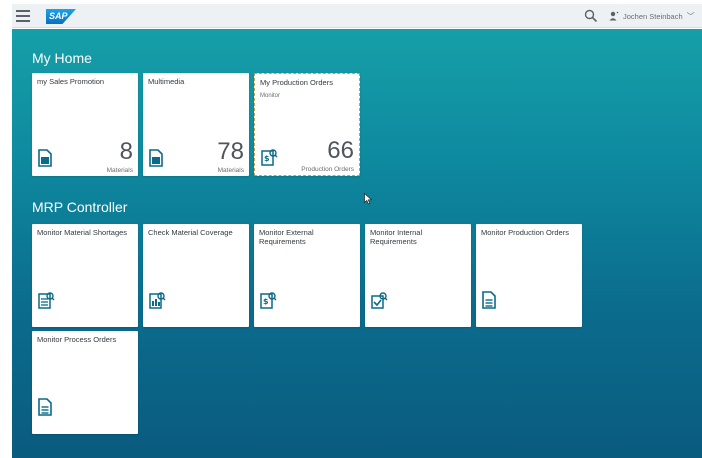 The image size is (702, 458). What do you see at coordinates (591, 16) in the screenshot?
I see `search-icon` at bounding box center [591, 16].